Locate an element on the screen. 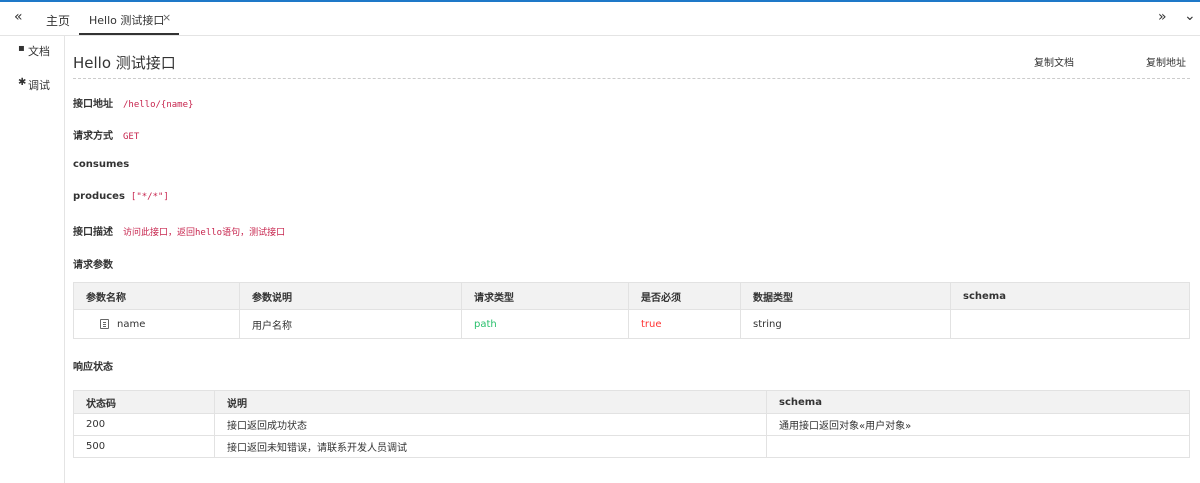  close-icon: × is located at coordinates (166, 17).